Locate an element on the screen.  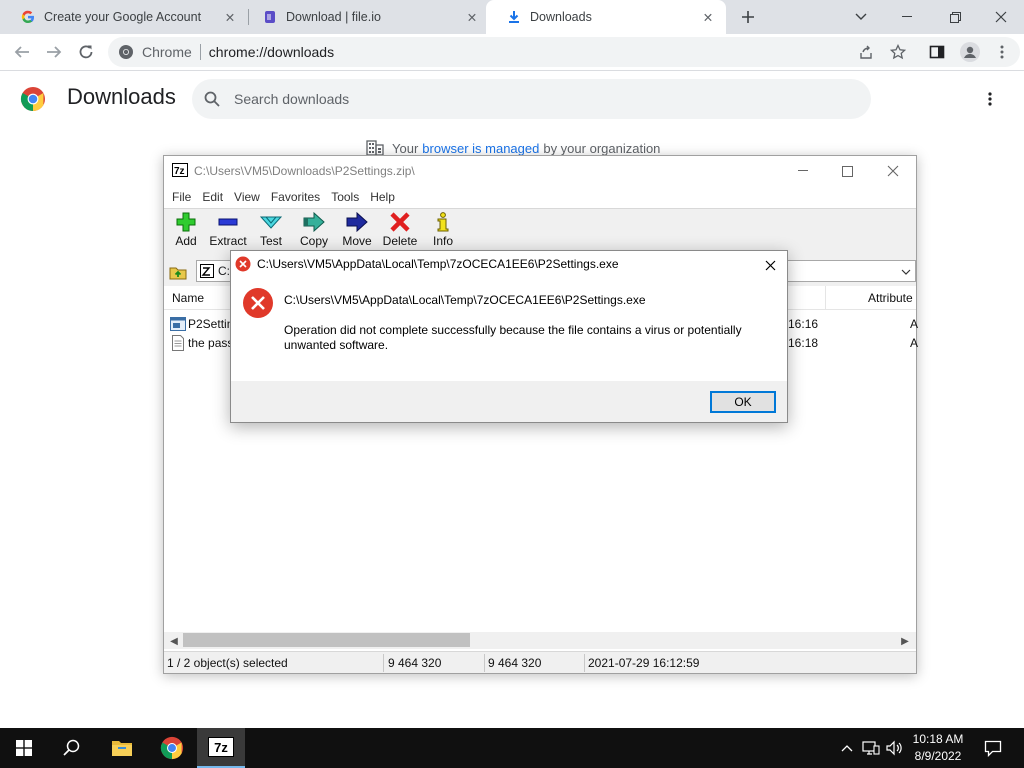
sevenzip-taskbar-button: 7z is located at coordinates (221, 748).